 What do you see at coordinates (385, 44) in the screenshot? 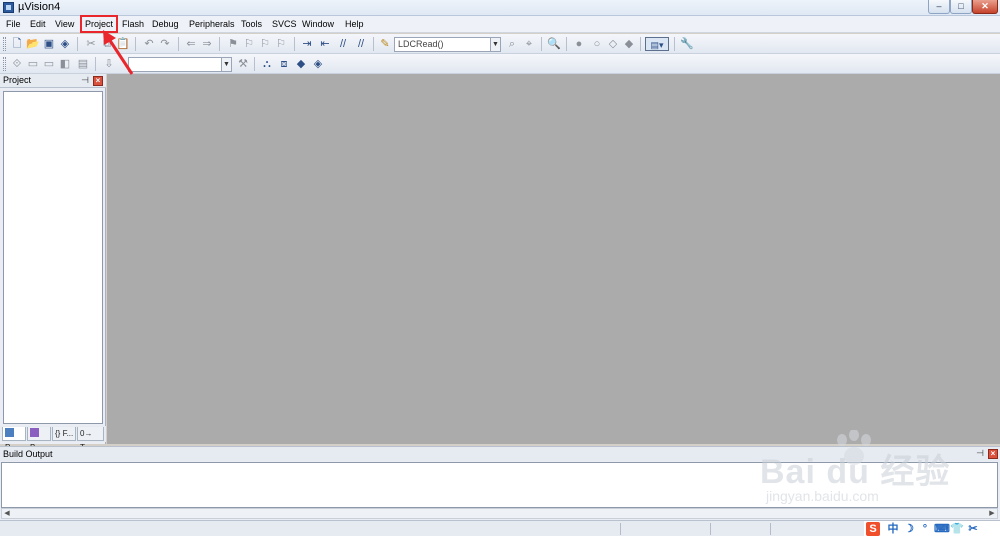
I see `find-in-files-icon: ✎` at bounding box center [385, 44].